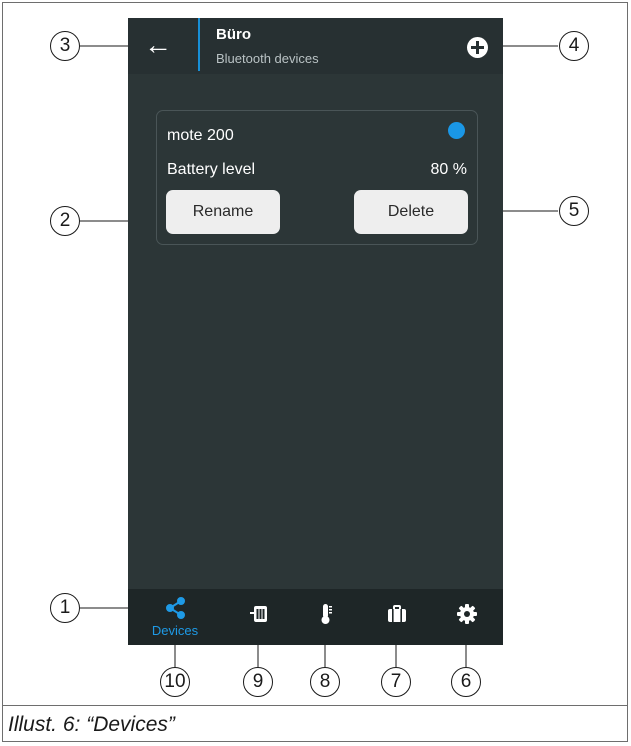 This screenshot has height=746, width=631. What do you see at coordinates (315, 705) in the screenshot?
I see `caption-divider` at bounding box center [315, 705].